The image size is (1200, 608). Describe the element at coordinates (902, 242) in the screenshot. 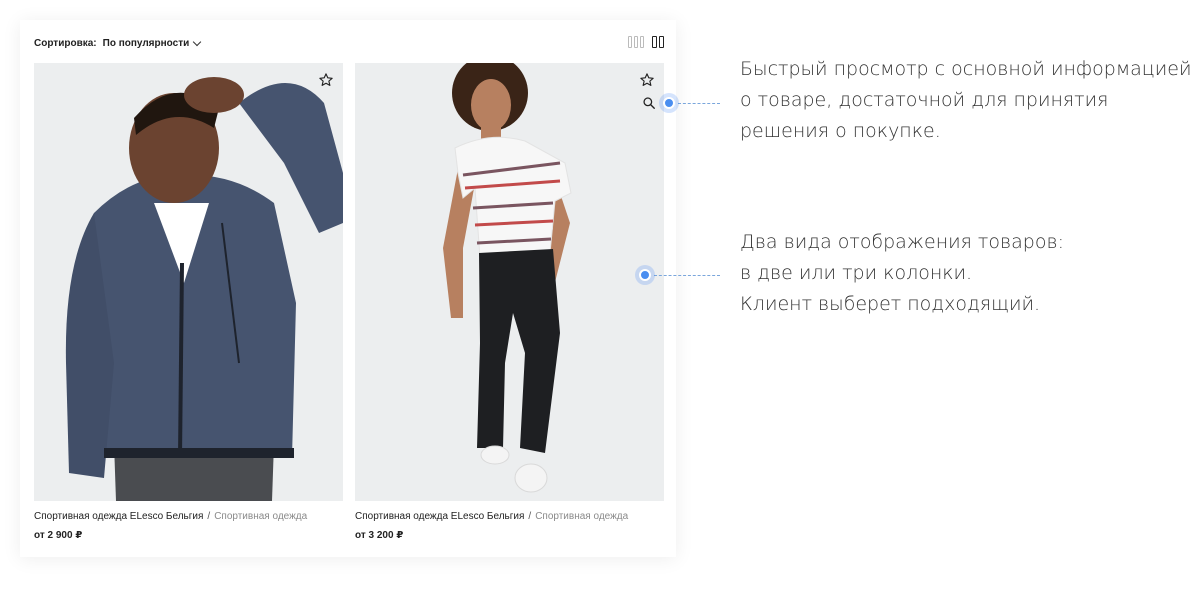

I see `note-line: Два вида отображения товаров:` at that location.